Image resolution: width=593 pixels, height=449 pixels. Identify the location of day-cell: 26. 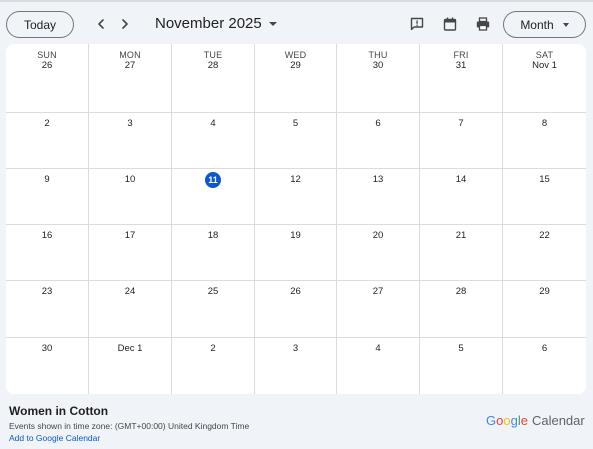
(296, 309).